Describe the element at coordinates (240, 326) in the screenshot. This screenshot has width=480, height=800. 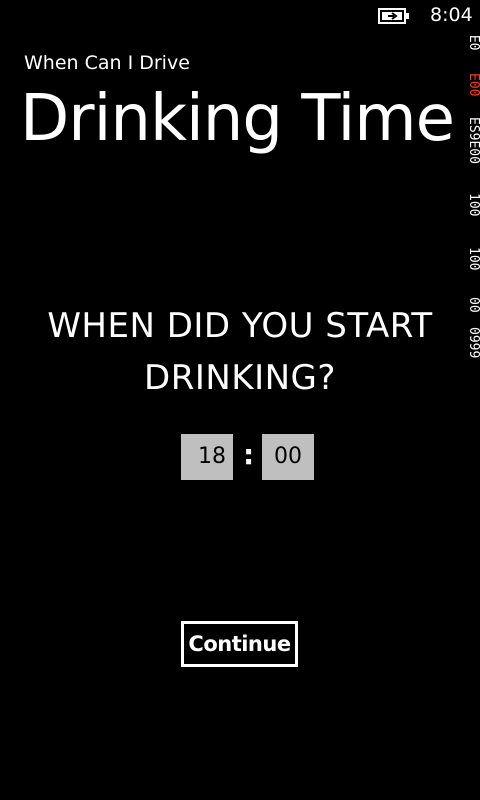
I see `question-line-1: WHEN DID YOU START` at that location.